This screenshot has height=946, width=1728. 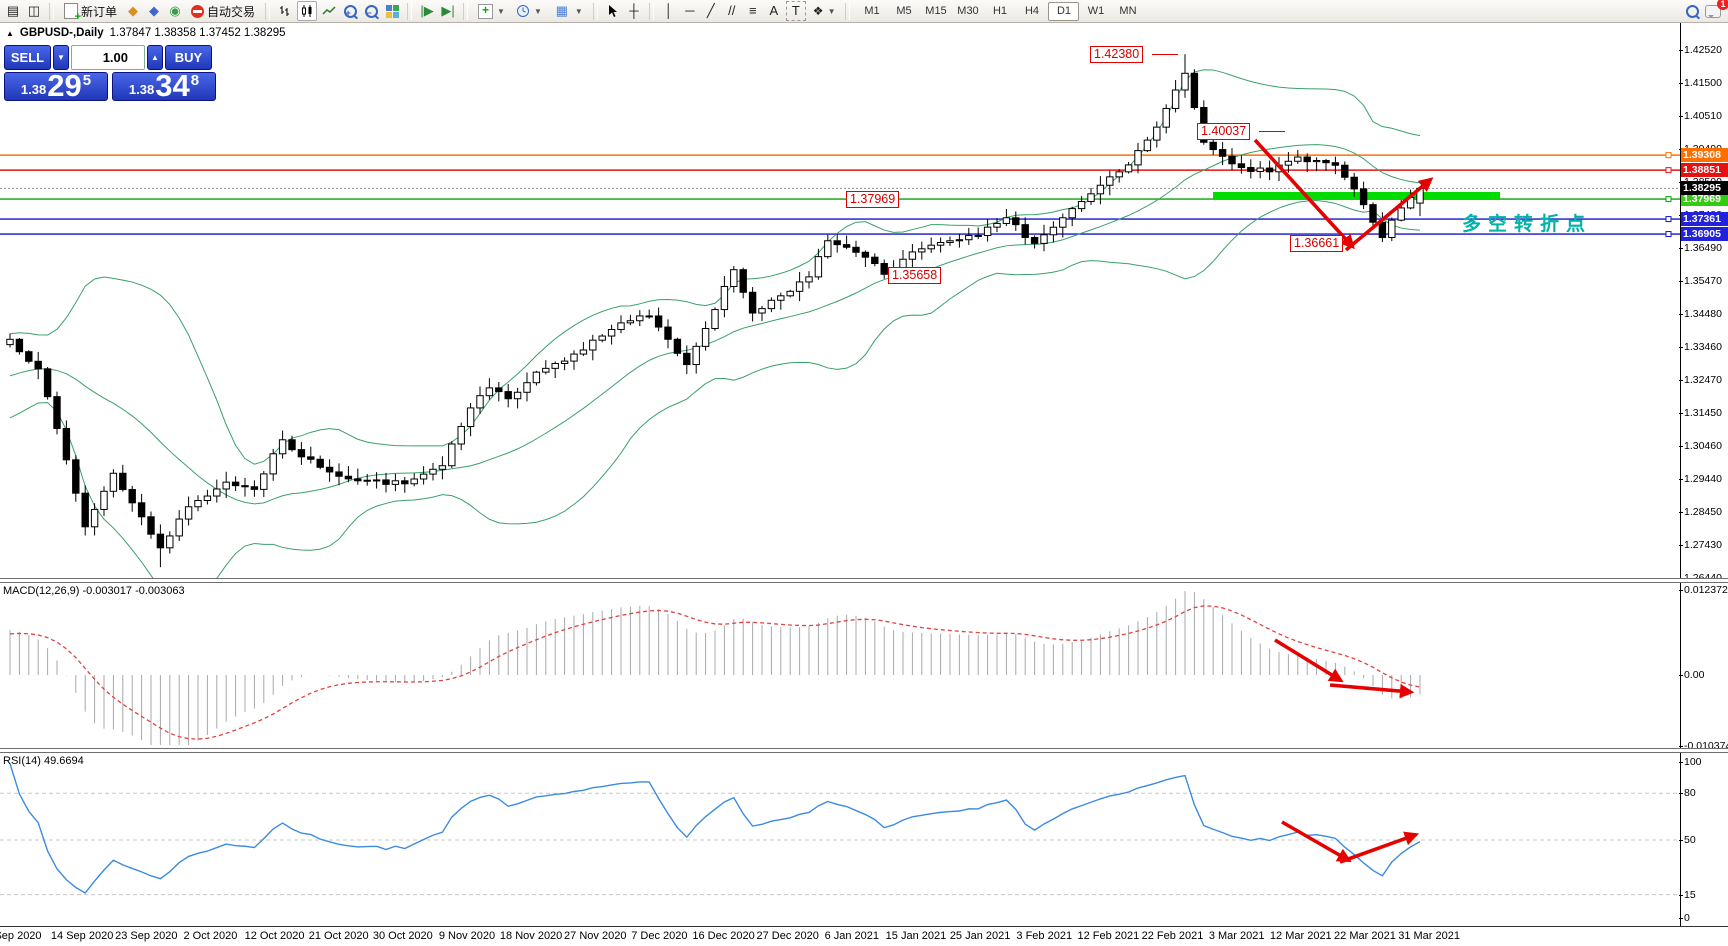 What do you see at coordinates (21, 936) in the screenshot?
I see `date-tick-label: Sep 2020` at bounding box center [21, 936].